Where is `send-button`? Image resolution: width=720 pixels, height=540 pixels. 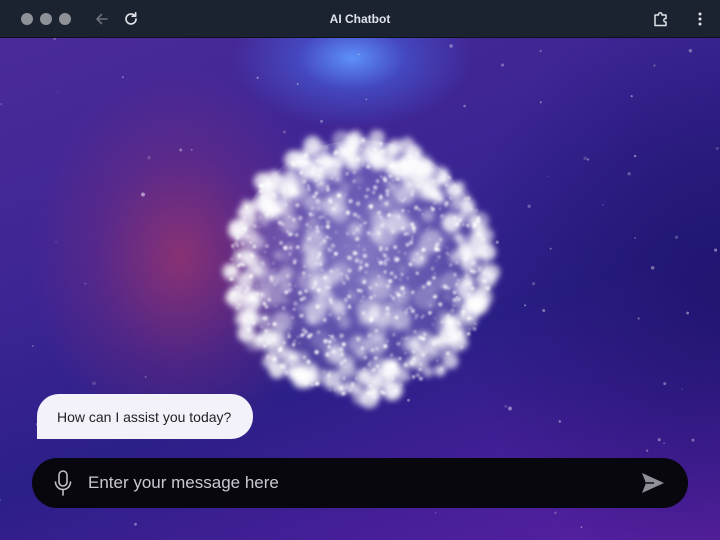 send-button is located at coordinates (653, 483).